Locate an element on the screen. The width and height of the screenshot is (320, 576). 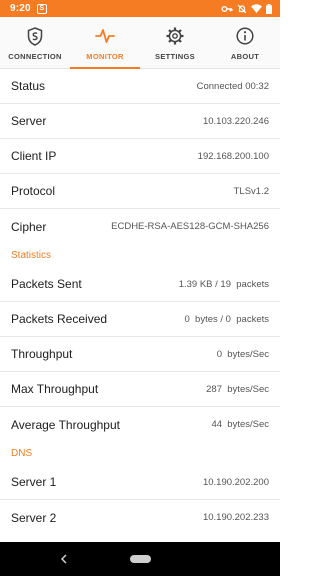
packets-sent-row: Packets Sent 1.39 KB / 19 packets is located at coordinates (140, 284).